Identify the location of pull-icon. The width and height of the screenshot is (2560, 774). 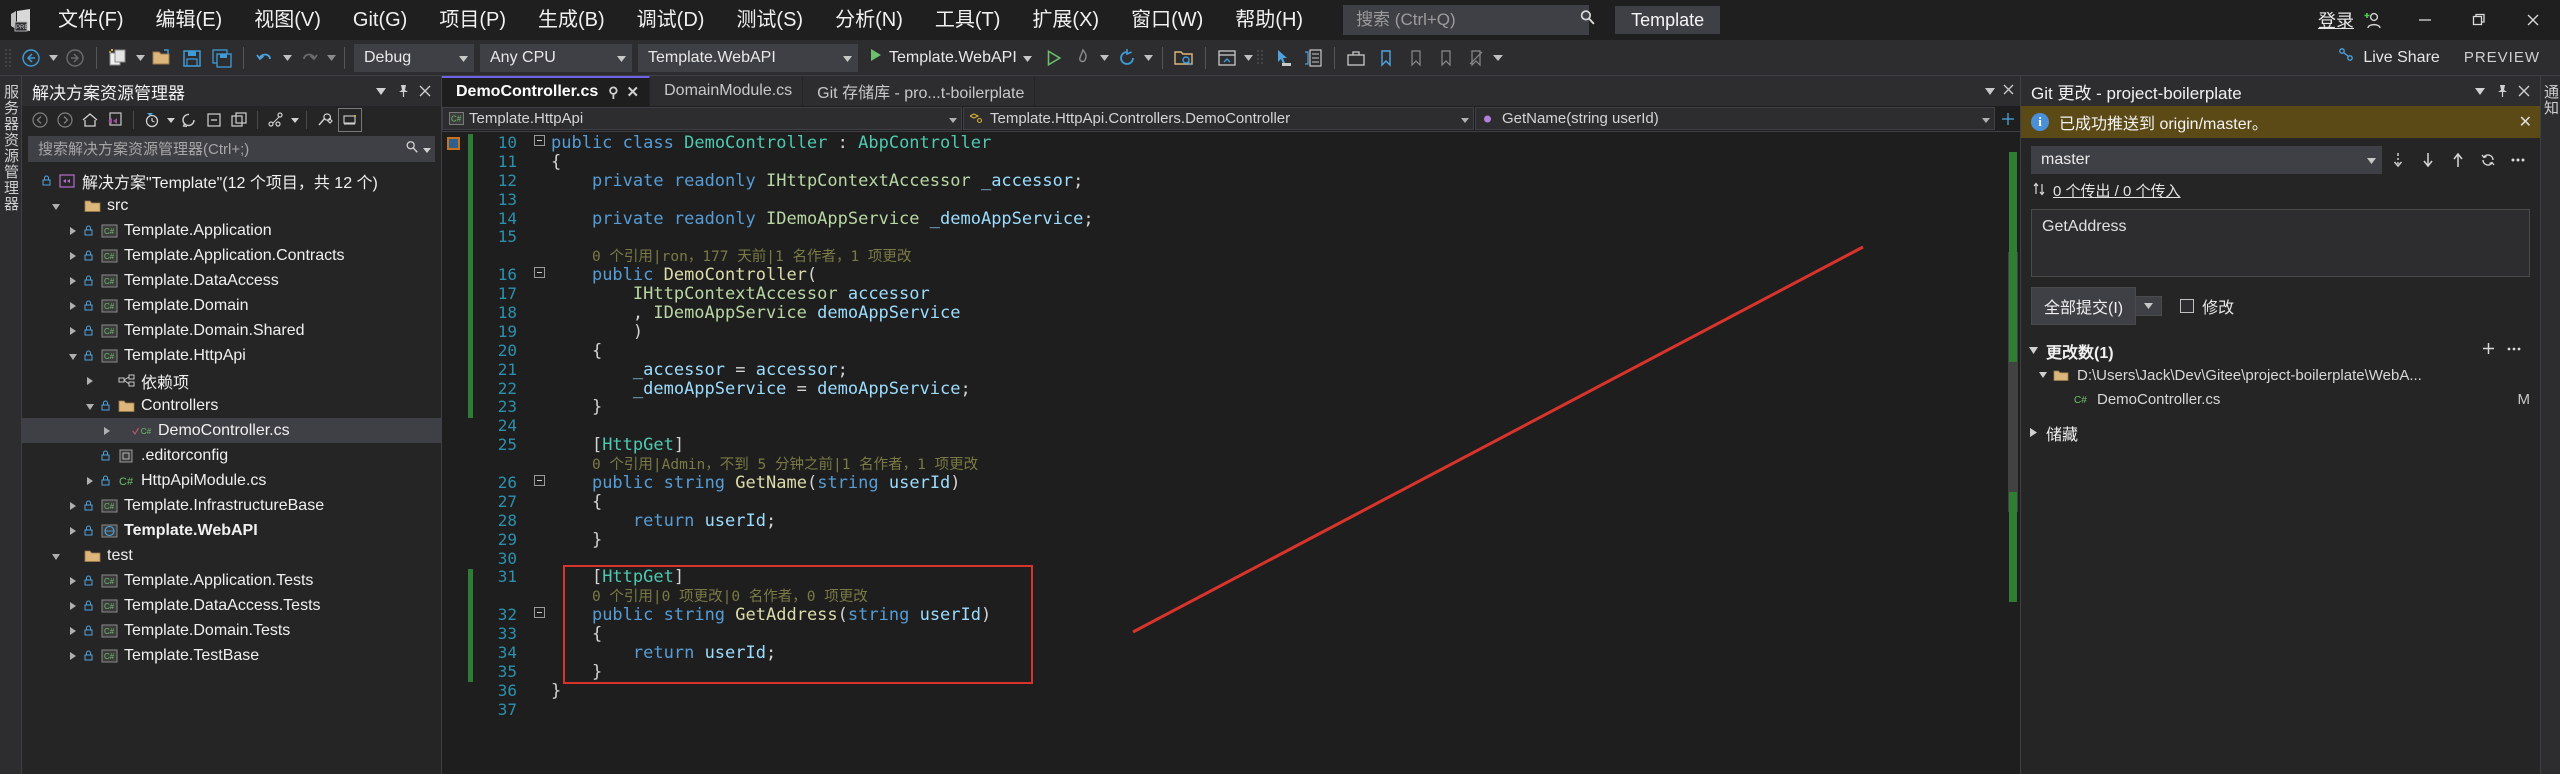
(2428, 160).